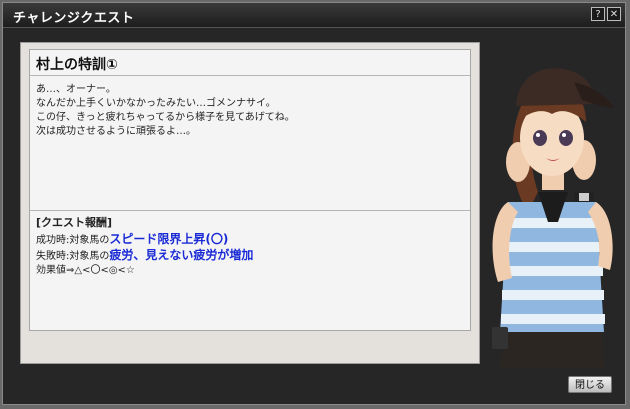 The image size is (630, 409). Describe the element at coordinates (165, 117) in the screenshot. I see `message-line: この仔、きっと疲れちゃってるから様子を見てあげてね。` at that location.